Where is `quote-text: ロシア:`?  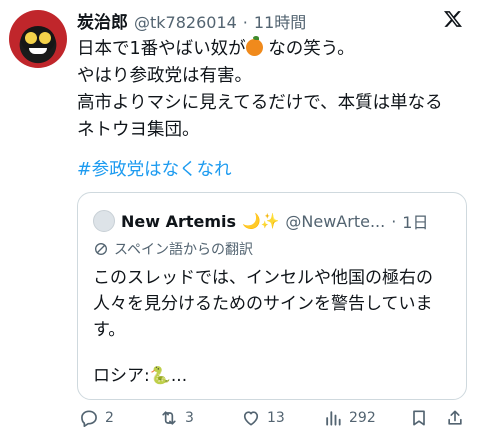 quote-text: ロシア: is located at coordinates (121, 376).